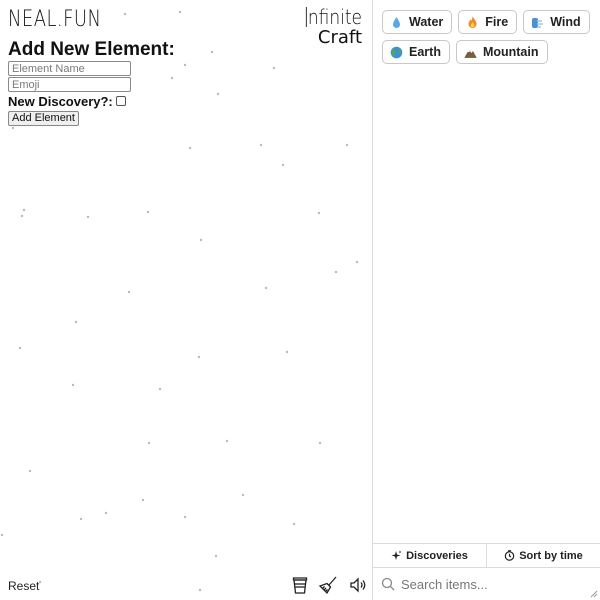 The width and height of the screenshot is (600, 600). What do you see at coordinates (472, 22) in the screenshot?
I see `fire-icon` at bounding box center [472, 22].